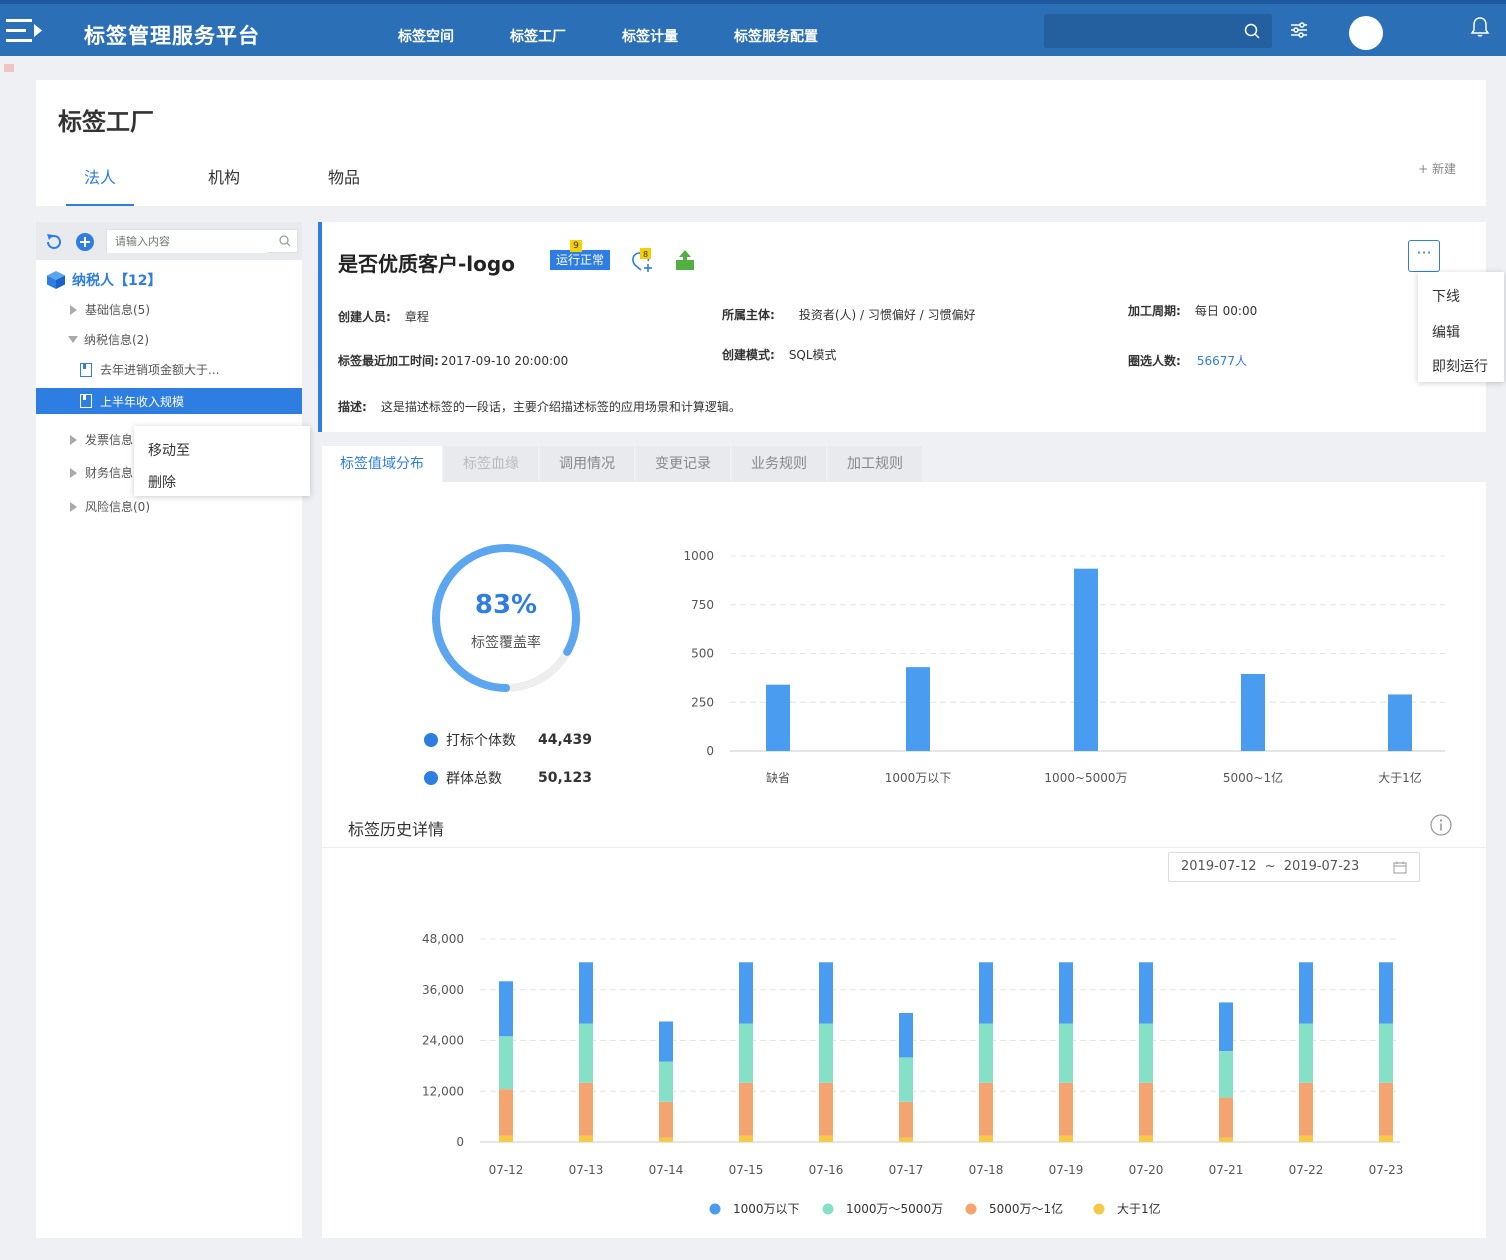 This screenshot has width=1506, height=1260. I want to click on tab-value-distribution: 标签值域分布, so click(382, 464).